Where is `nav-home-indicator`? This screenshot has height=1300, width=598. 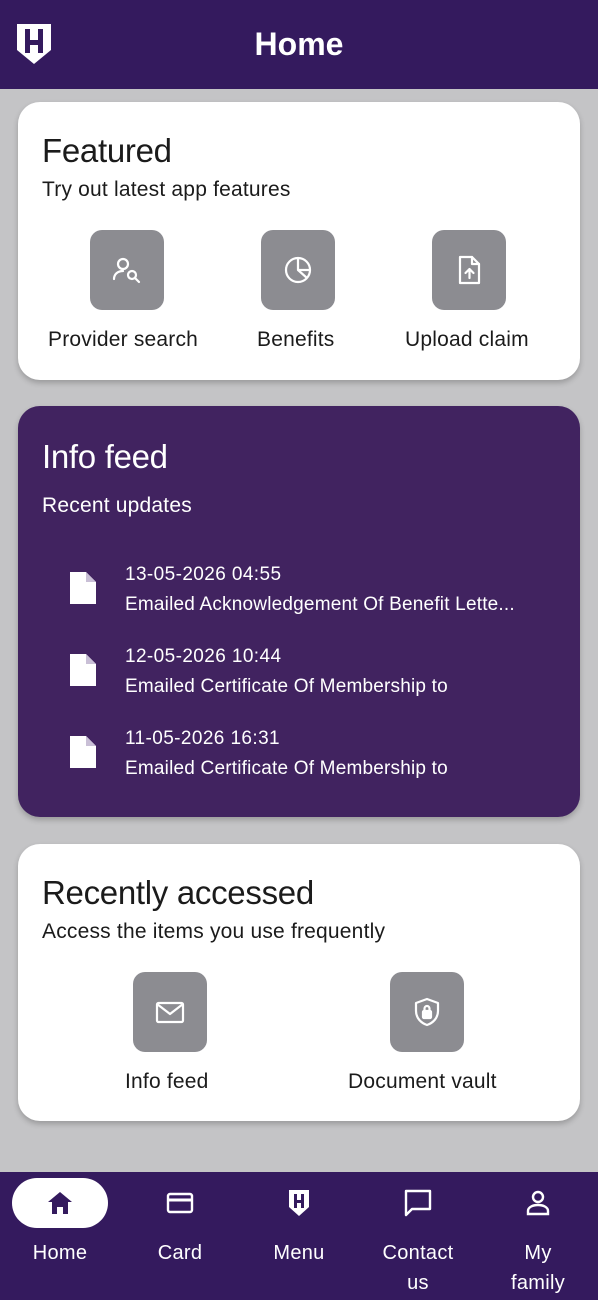 nav-home-indicator is located at coordinates (60, 1203).